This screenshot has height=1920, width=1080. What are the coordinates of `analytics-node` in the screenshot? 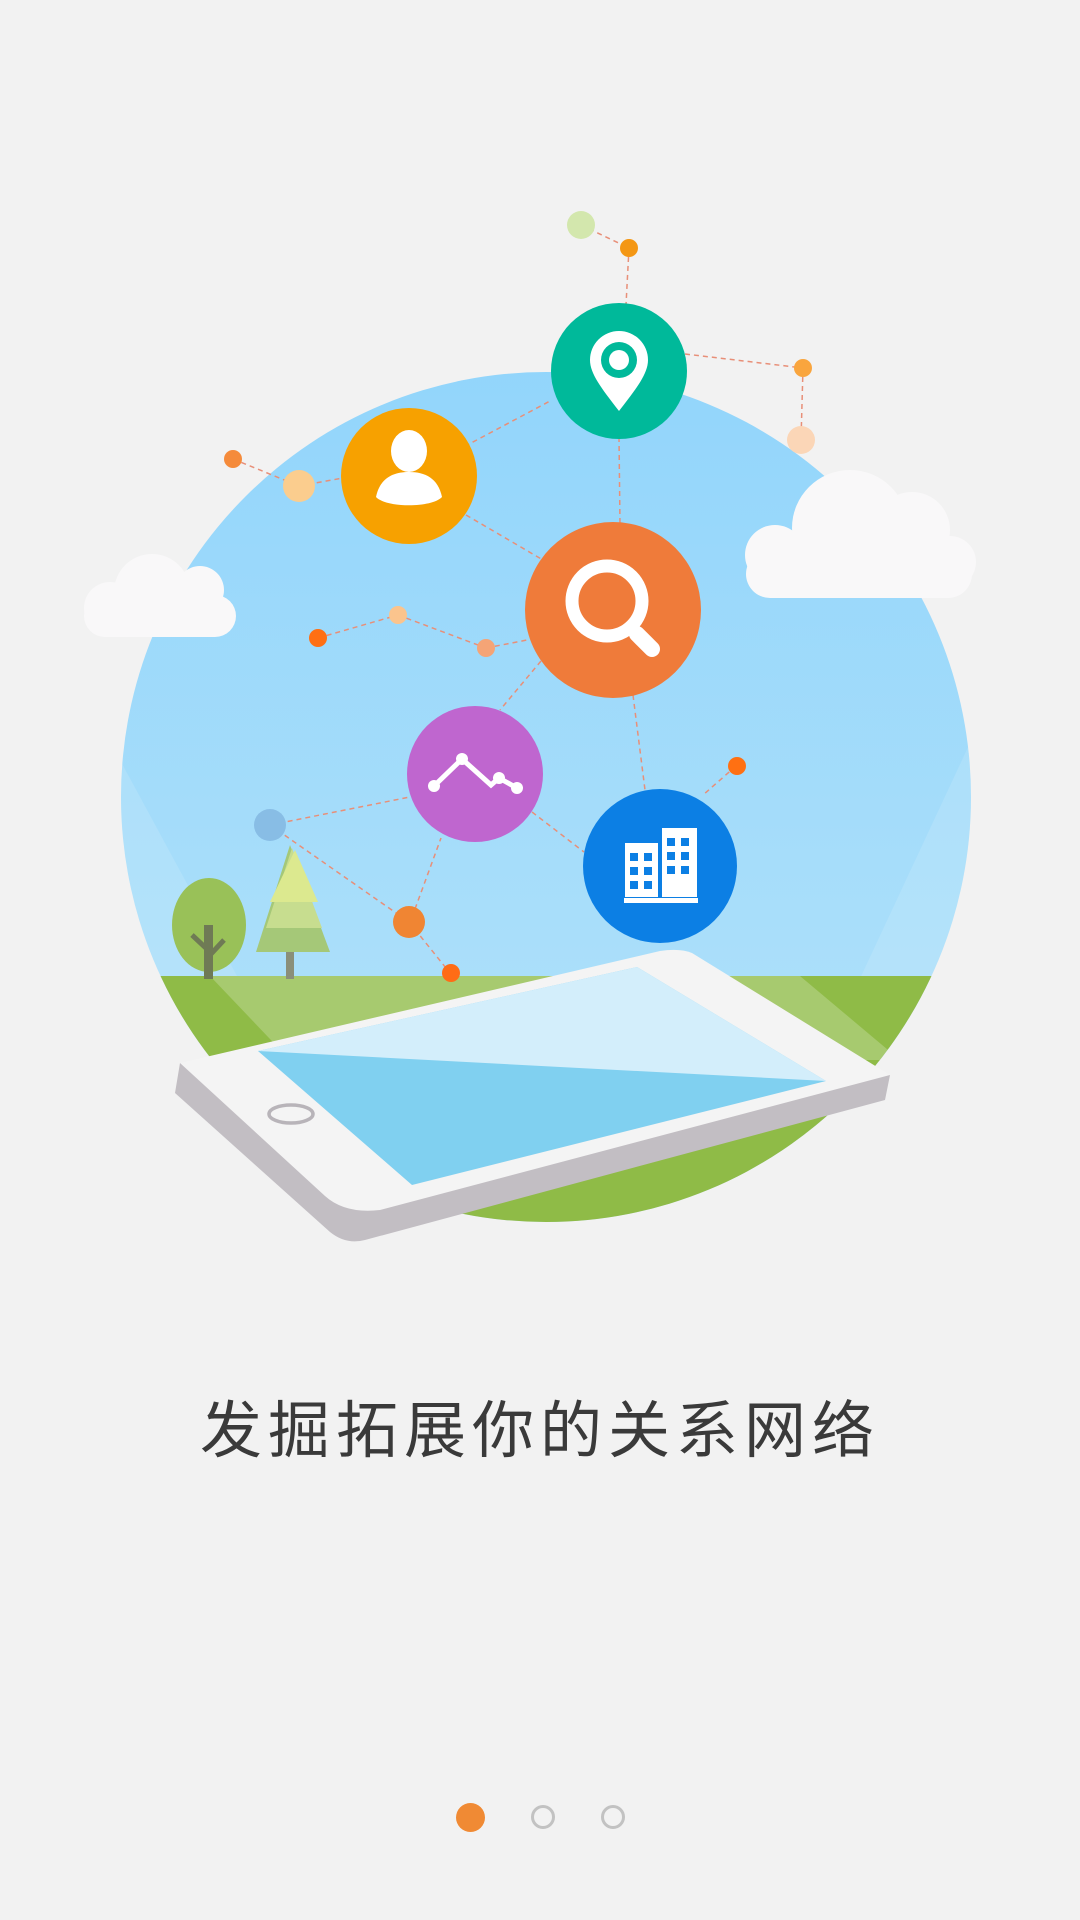 It's located at (475, 774).